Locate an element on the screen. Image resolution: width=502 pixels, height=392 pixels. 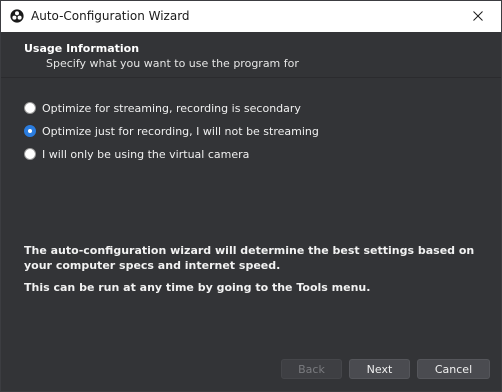
radio-button-selected is located at coordinates (30, 131).